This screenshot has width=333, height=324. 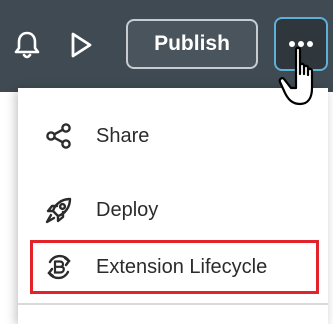 I want to click on bell-icon, so click(x=27, y=45).